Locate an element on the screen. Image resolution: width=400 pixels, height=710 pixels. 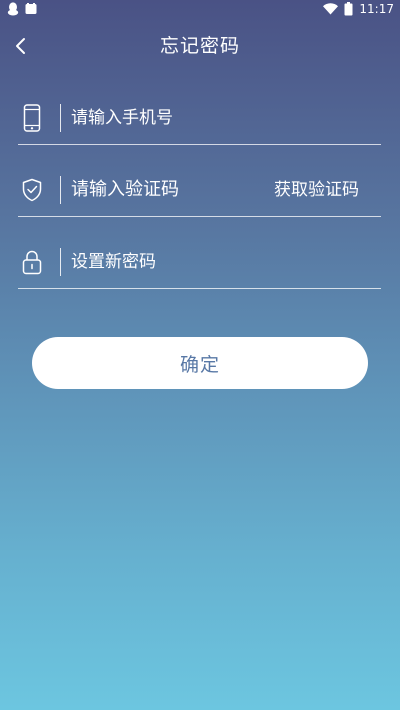
page-title: 忘记密码 is located at coordinates (199, 46).